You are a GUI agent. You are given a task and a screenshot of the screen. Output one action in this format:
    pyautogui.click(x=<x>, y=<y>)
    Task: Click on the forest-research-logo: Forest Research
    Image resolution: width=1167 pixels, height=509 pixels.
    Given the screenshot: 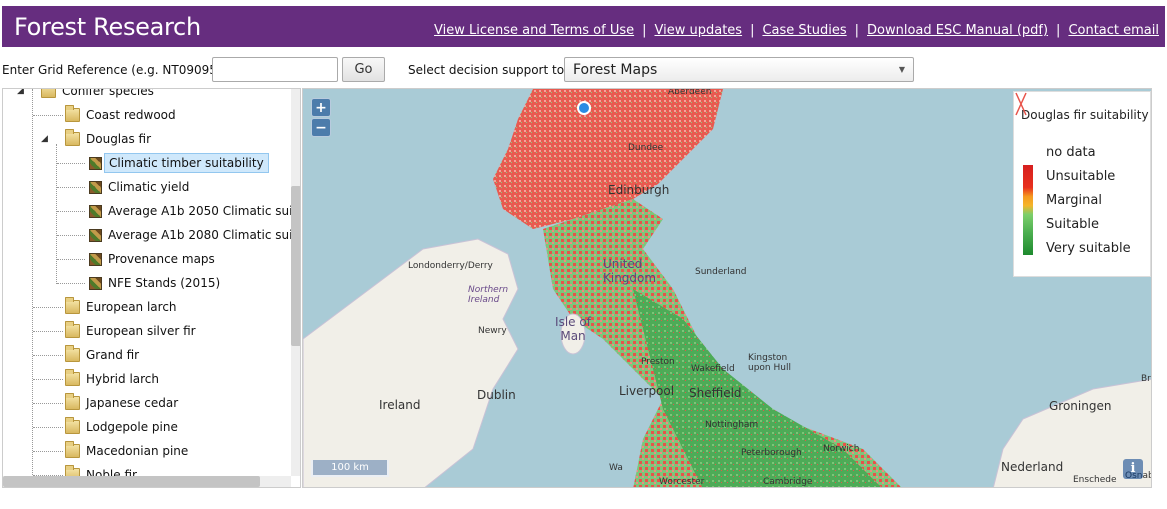 What is the action you would take?
    pyautogui.click(x=107, y=27)
    